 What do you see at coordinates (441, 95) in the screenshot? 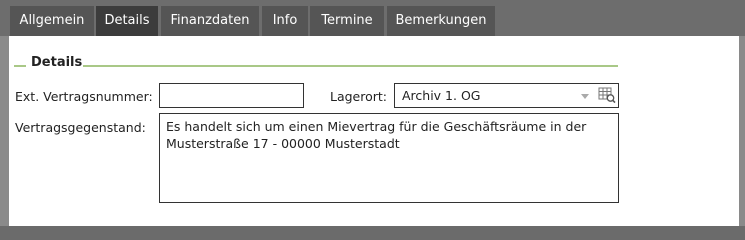
I see `storage-selected-value: Archiv 1. OG` at bounding box center [441, 95].